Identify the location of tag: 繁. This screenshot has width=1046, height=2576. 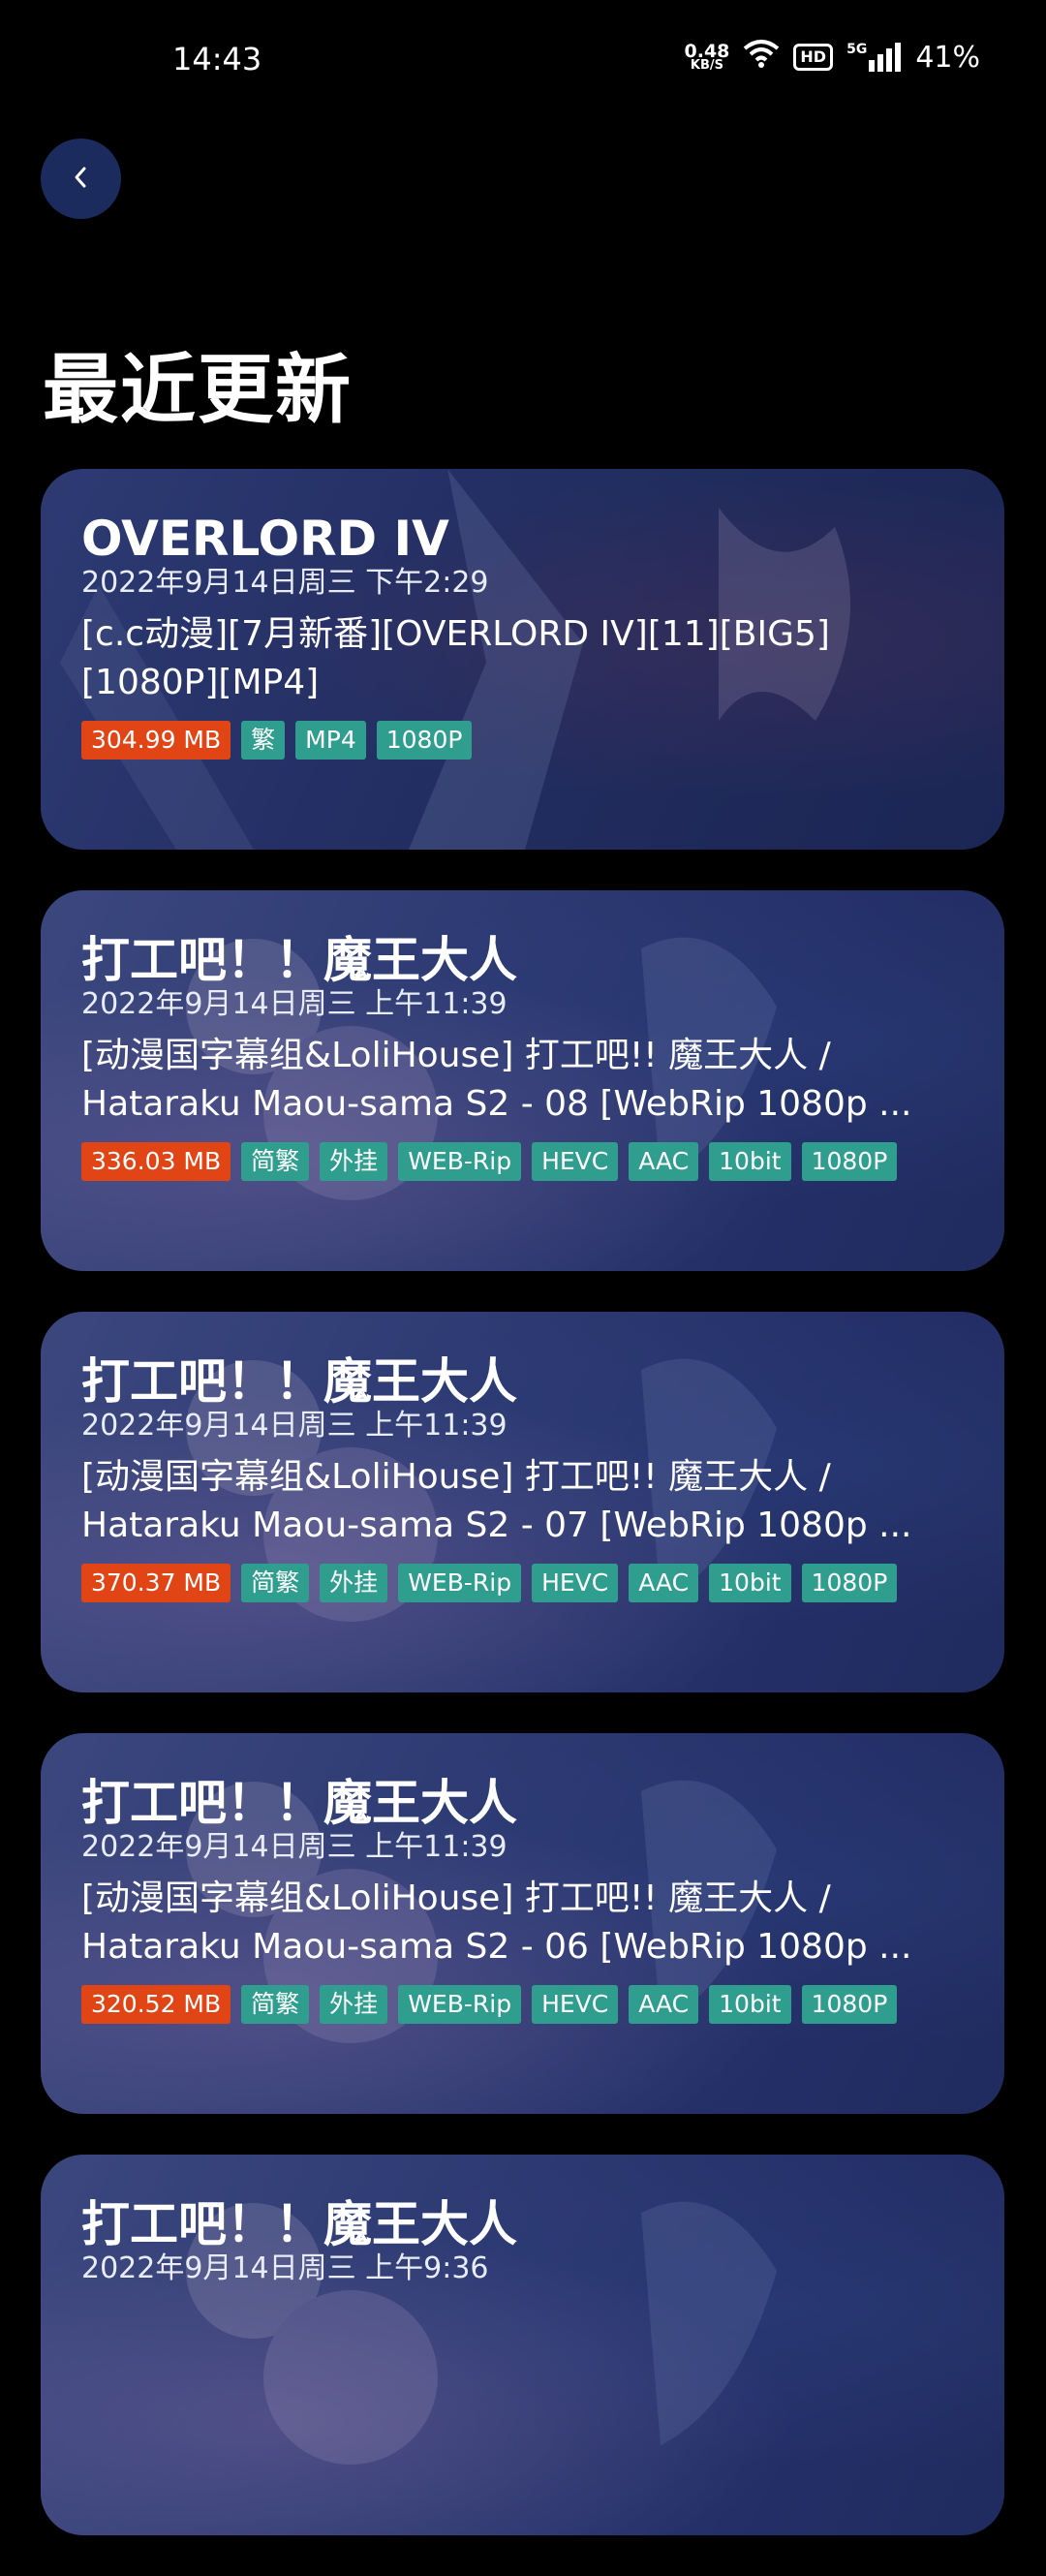
(263, 740).